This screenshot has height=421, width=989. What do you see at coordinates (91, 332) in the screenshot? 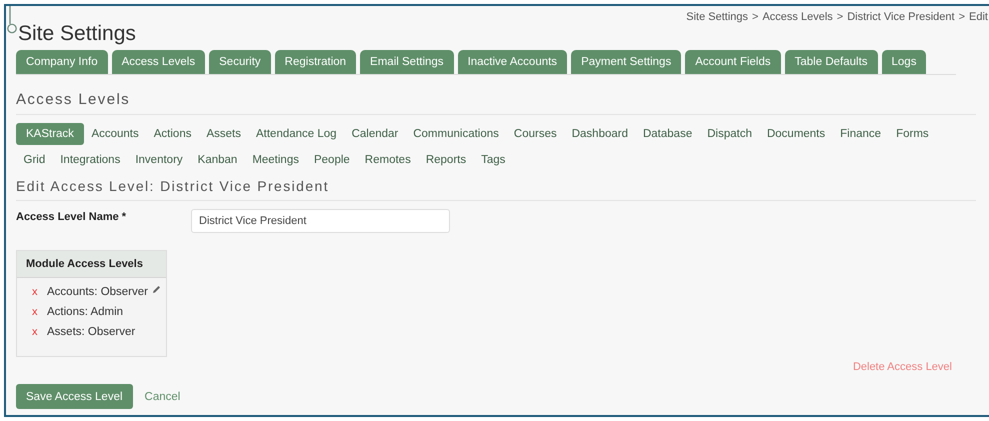
I see `module-access-item: Assets: Observer` at bounding box center [91, 332].